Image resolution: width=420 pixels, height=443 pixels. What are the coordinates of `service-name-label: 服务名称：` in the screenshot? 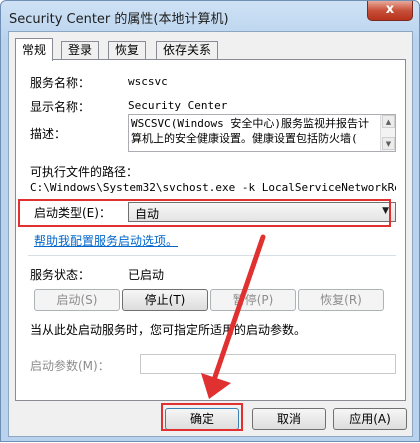 It's located at (60, 83).